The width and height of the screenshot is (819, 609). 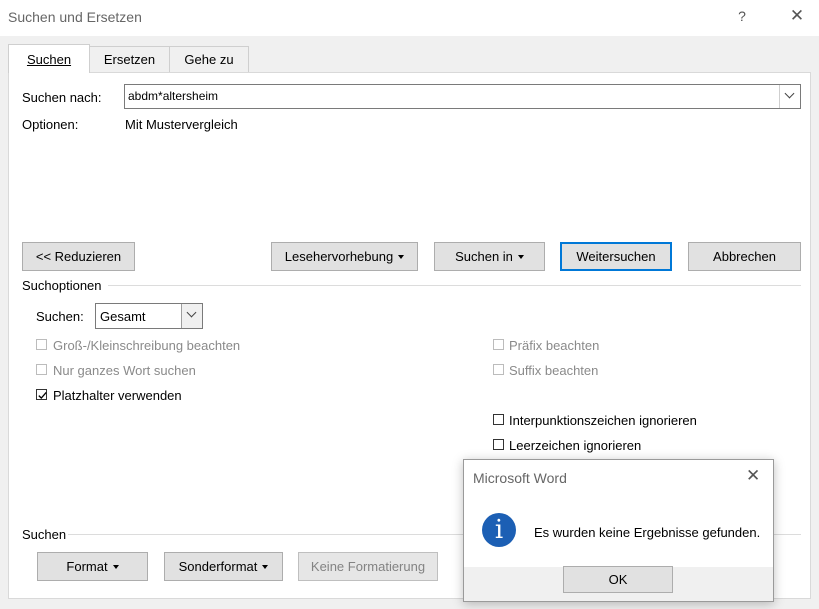 I want to click on find-in-button: Suchen in, so click(x=489, y=256).